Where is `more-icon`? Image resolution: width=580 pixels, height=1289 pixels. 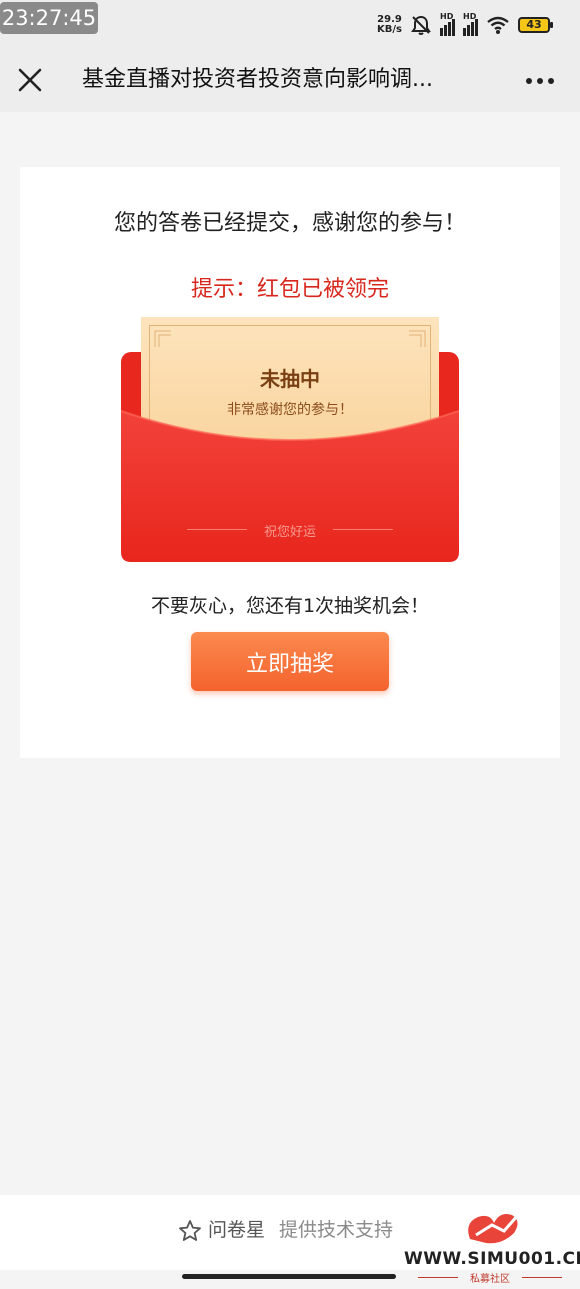
more-icon is located at coordinates (540, 81).